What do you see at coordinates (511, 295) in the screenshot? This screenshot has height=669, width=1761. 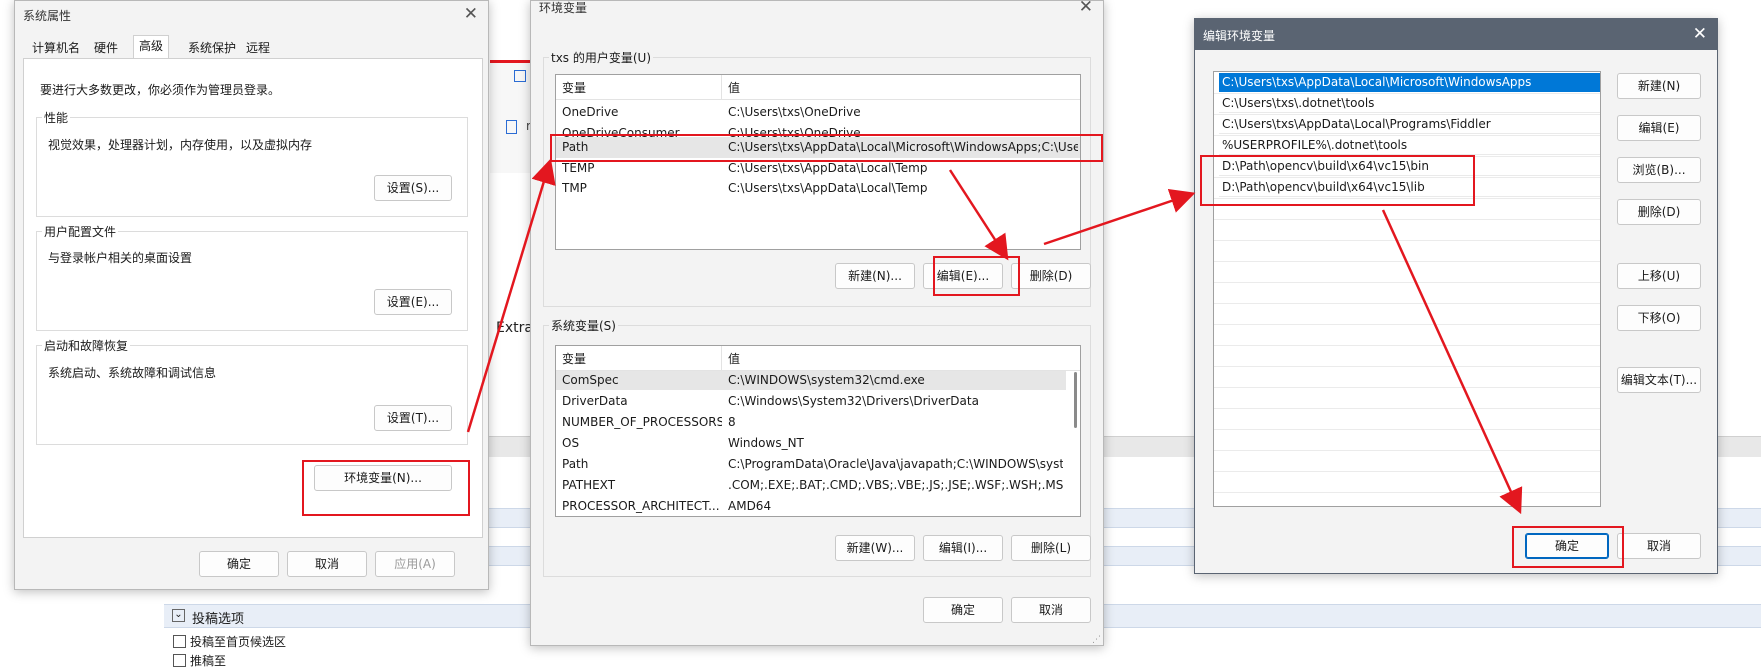 I see `arrow-to-path-row` at bounding box center [511, 295].